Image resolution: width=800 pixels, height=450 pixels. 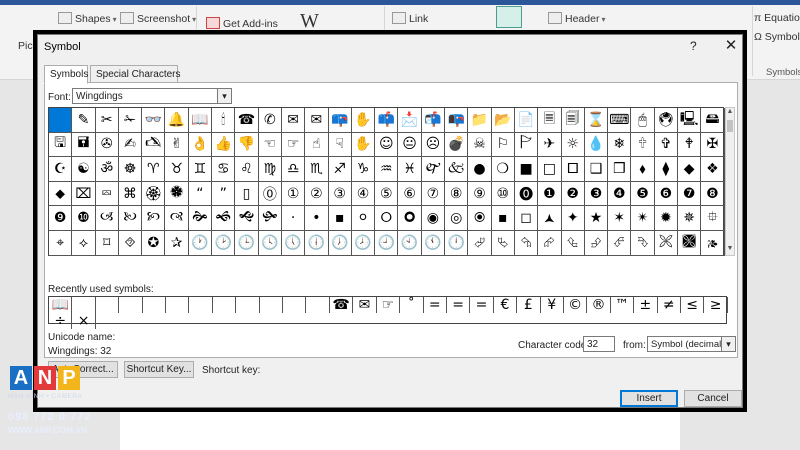 What do you see at coordinates (340, 218) in the screenshot?
I see `symbol-cell: ▪` at bounding box center [340, 218].